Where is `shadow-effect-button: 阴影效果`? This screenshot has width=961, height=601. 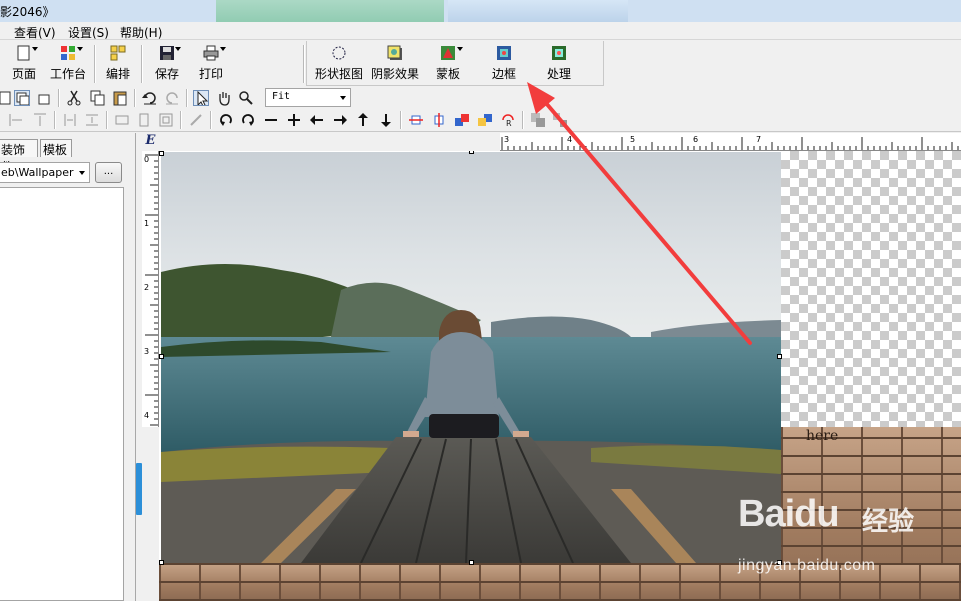
shadow-effect-button: 阴影效果 is located at coordinates (395, 65).